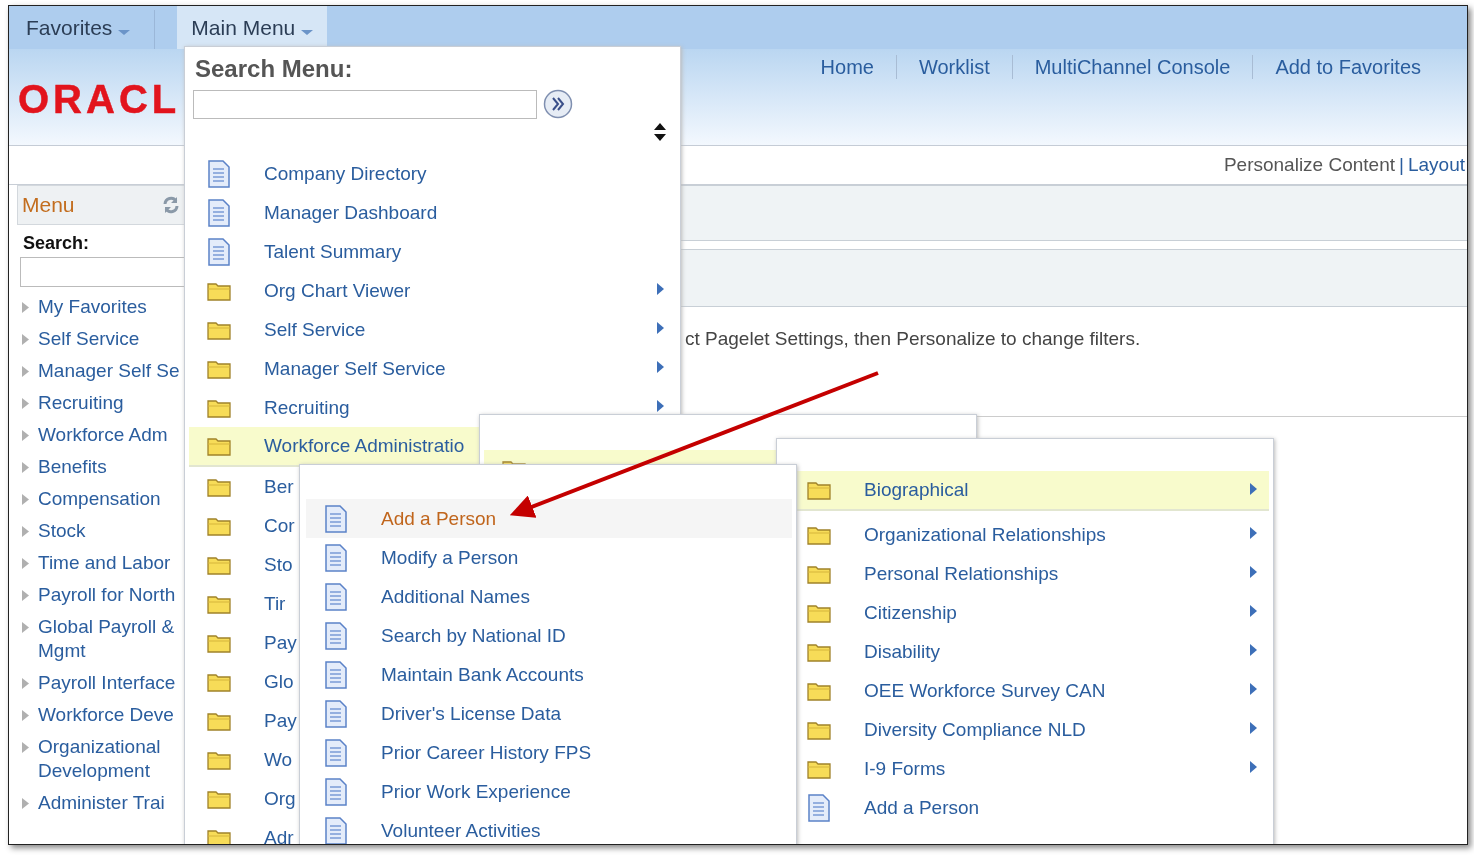 The height and width of the screenshot is (857, 1474). Describe the element at coordinates (913, 339) in the screenshot. I see `instruction-text: ct Pagelet Settings, then Personalize to change filters.` at that location.